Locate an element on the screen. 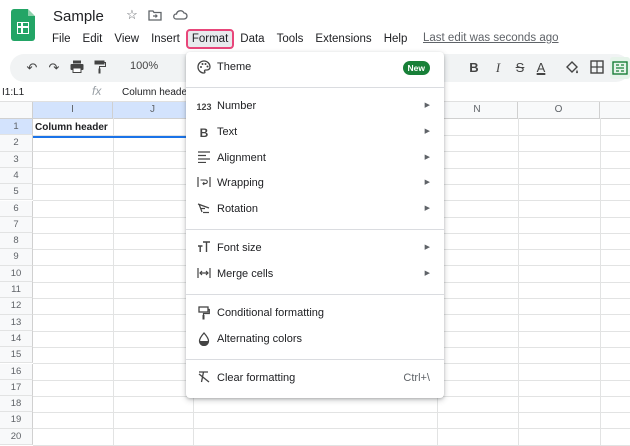 Image resolution: width=630 pixels, height=446 pixels. formula-input: Column heade is located at coordinates (154, 92).